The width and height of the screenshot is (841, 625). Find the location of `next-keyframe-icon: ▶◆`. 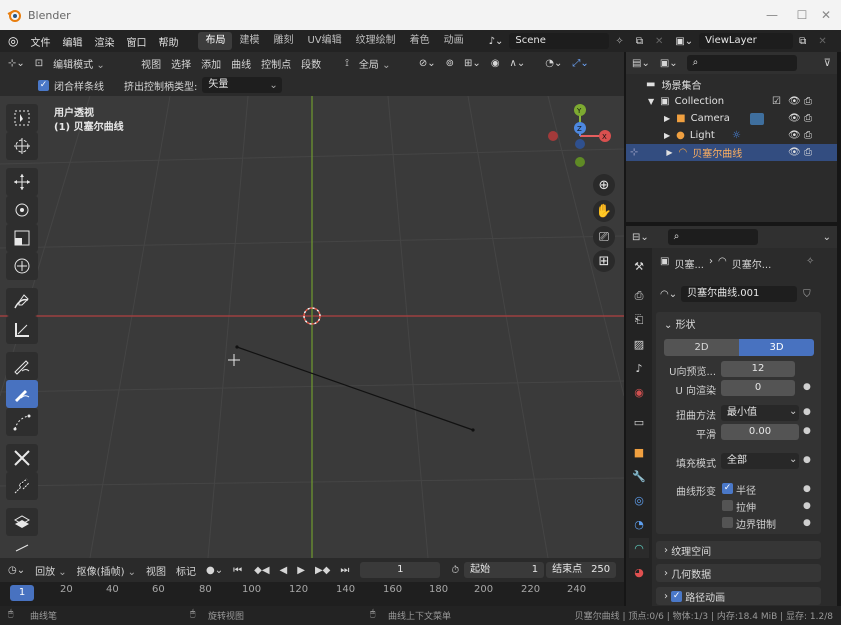

next-keyframe-icon: ▶◆ is located at coordinates (322, 570).